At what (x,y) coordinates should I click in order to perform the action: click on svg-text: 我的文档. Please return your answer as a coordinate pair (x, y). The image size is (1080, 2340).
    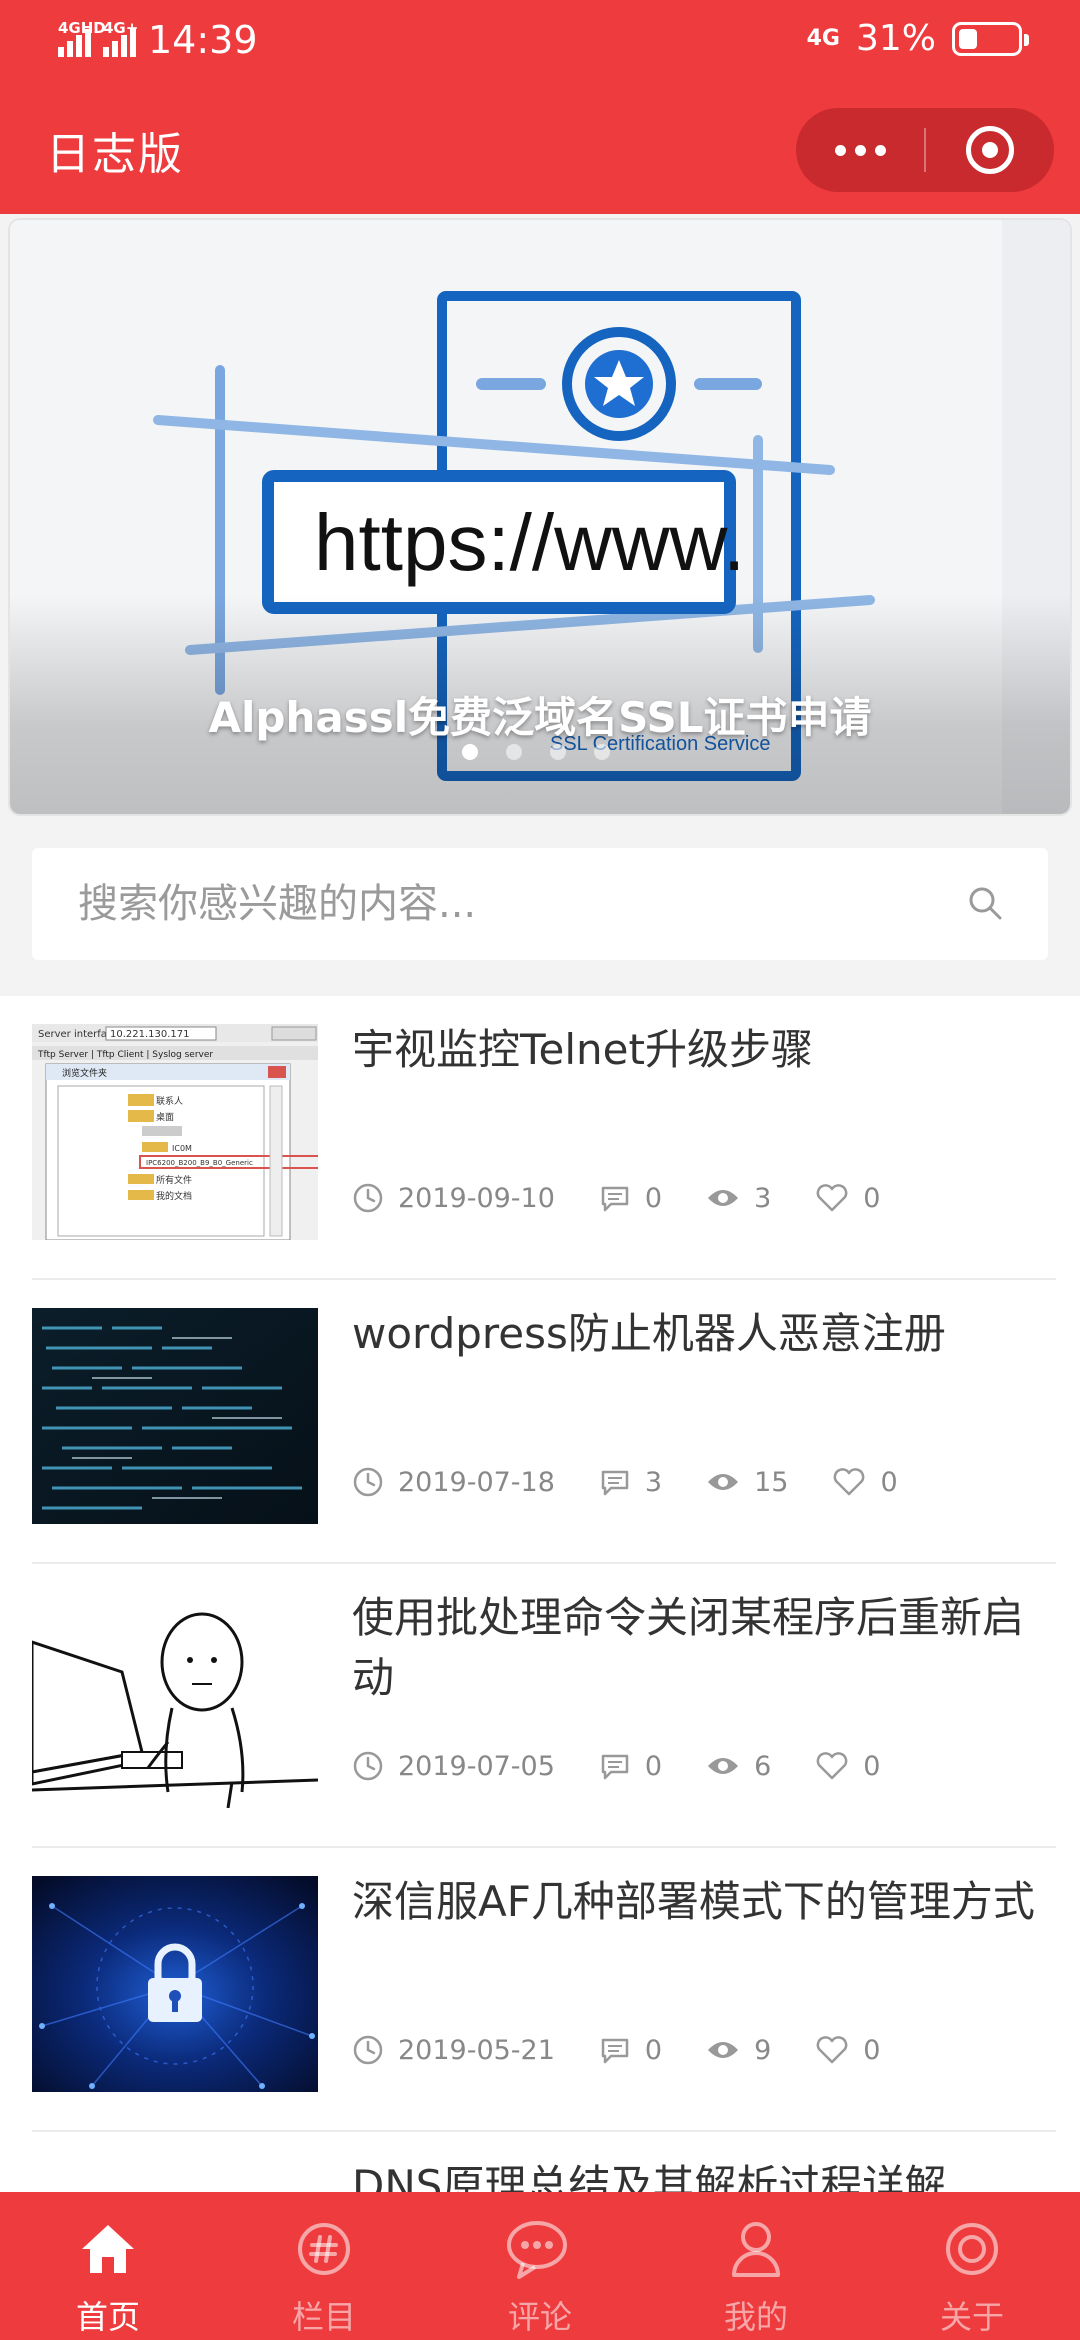
    Looking at the image, I should click on (174, 1196).